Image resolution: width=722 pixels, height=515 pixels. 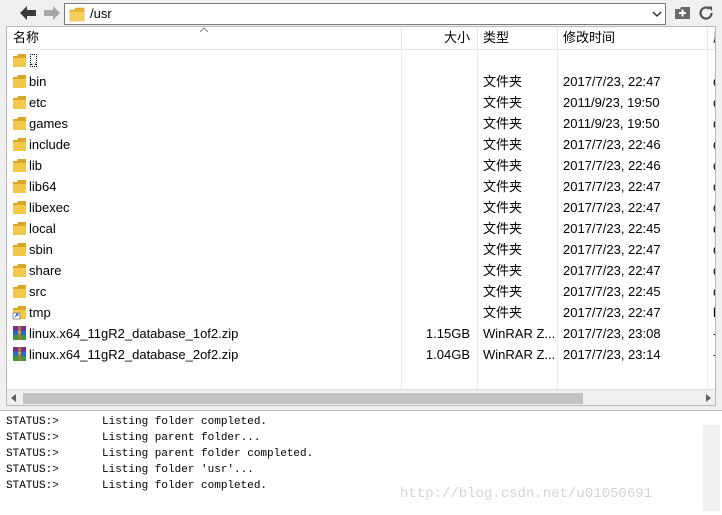 I want to click on file-name: sbin, so click(x=41, y=249).